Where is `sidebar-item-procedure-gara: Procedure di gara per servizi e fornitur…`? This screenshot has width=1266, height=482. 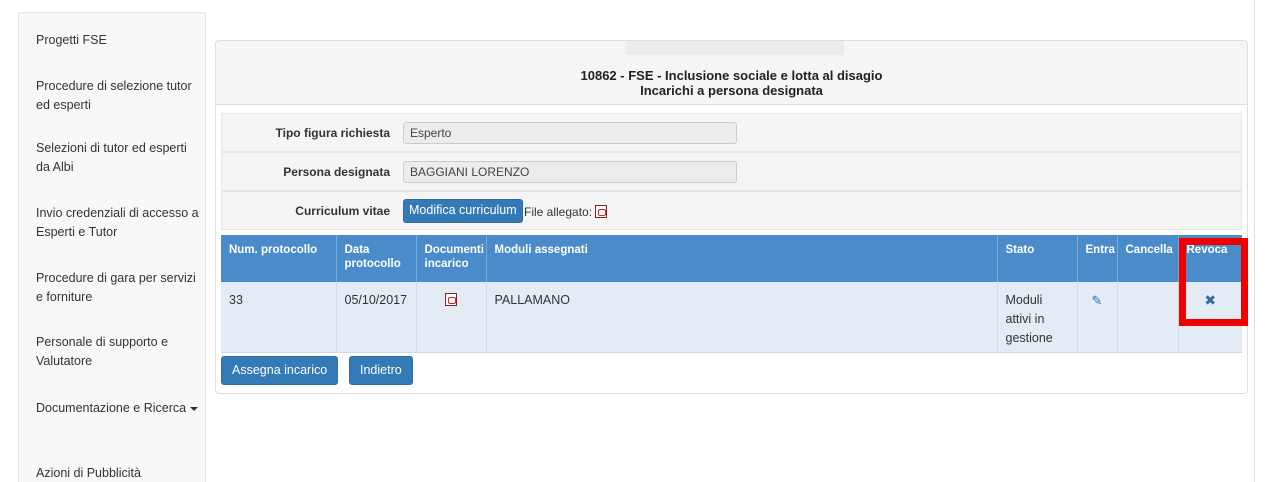
sidebar-item-procedure-gara: Procedure di gara per servizi e fornitur… is located at coordinates (118, 288).